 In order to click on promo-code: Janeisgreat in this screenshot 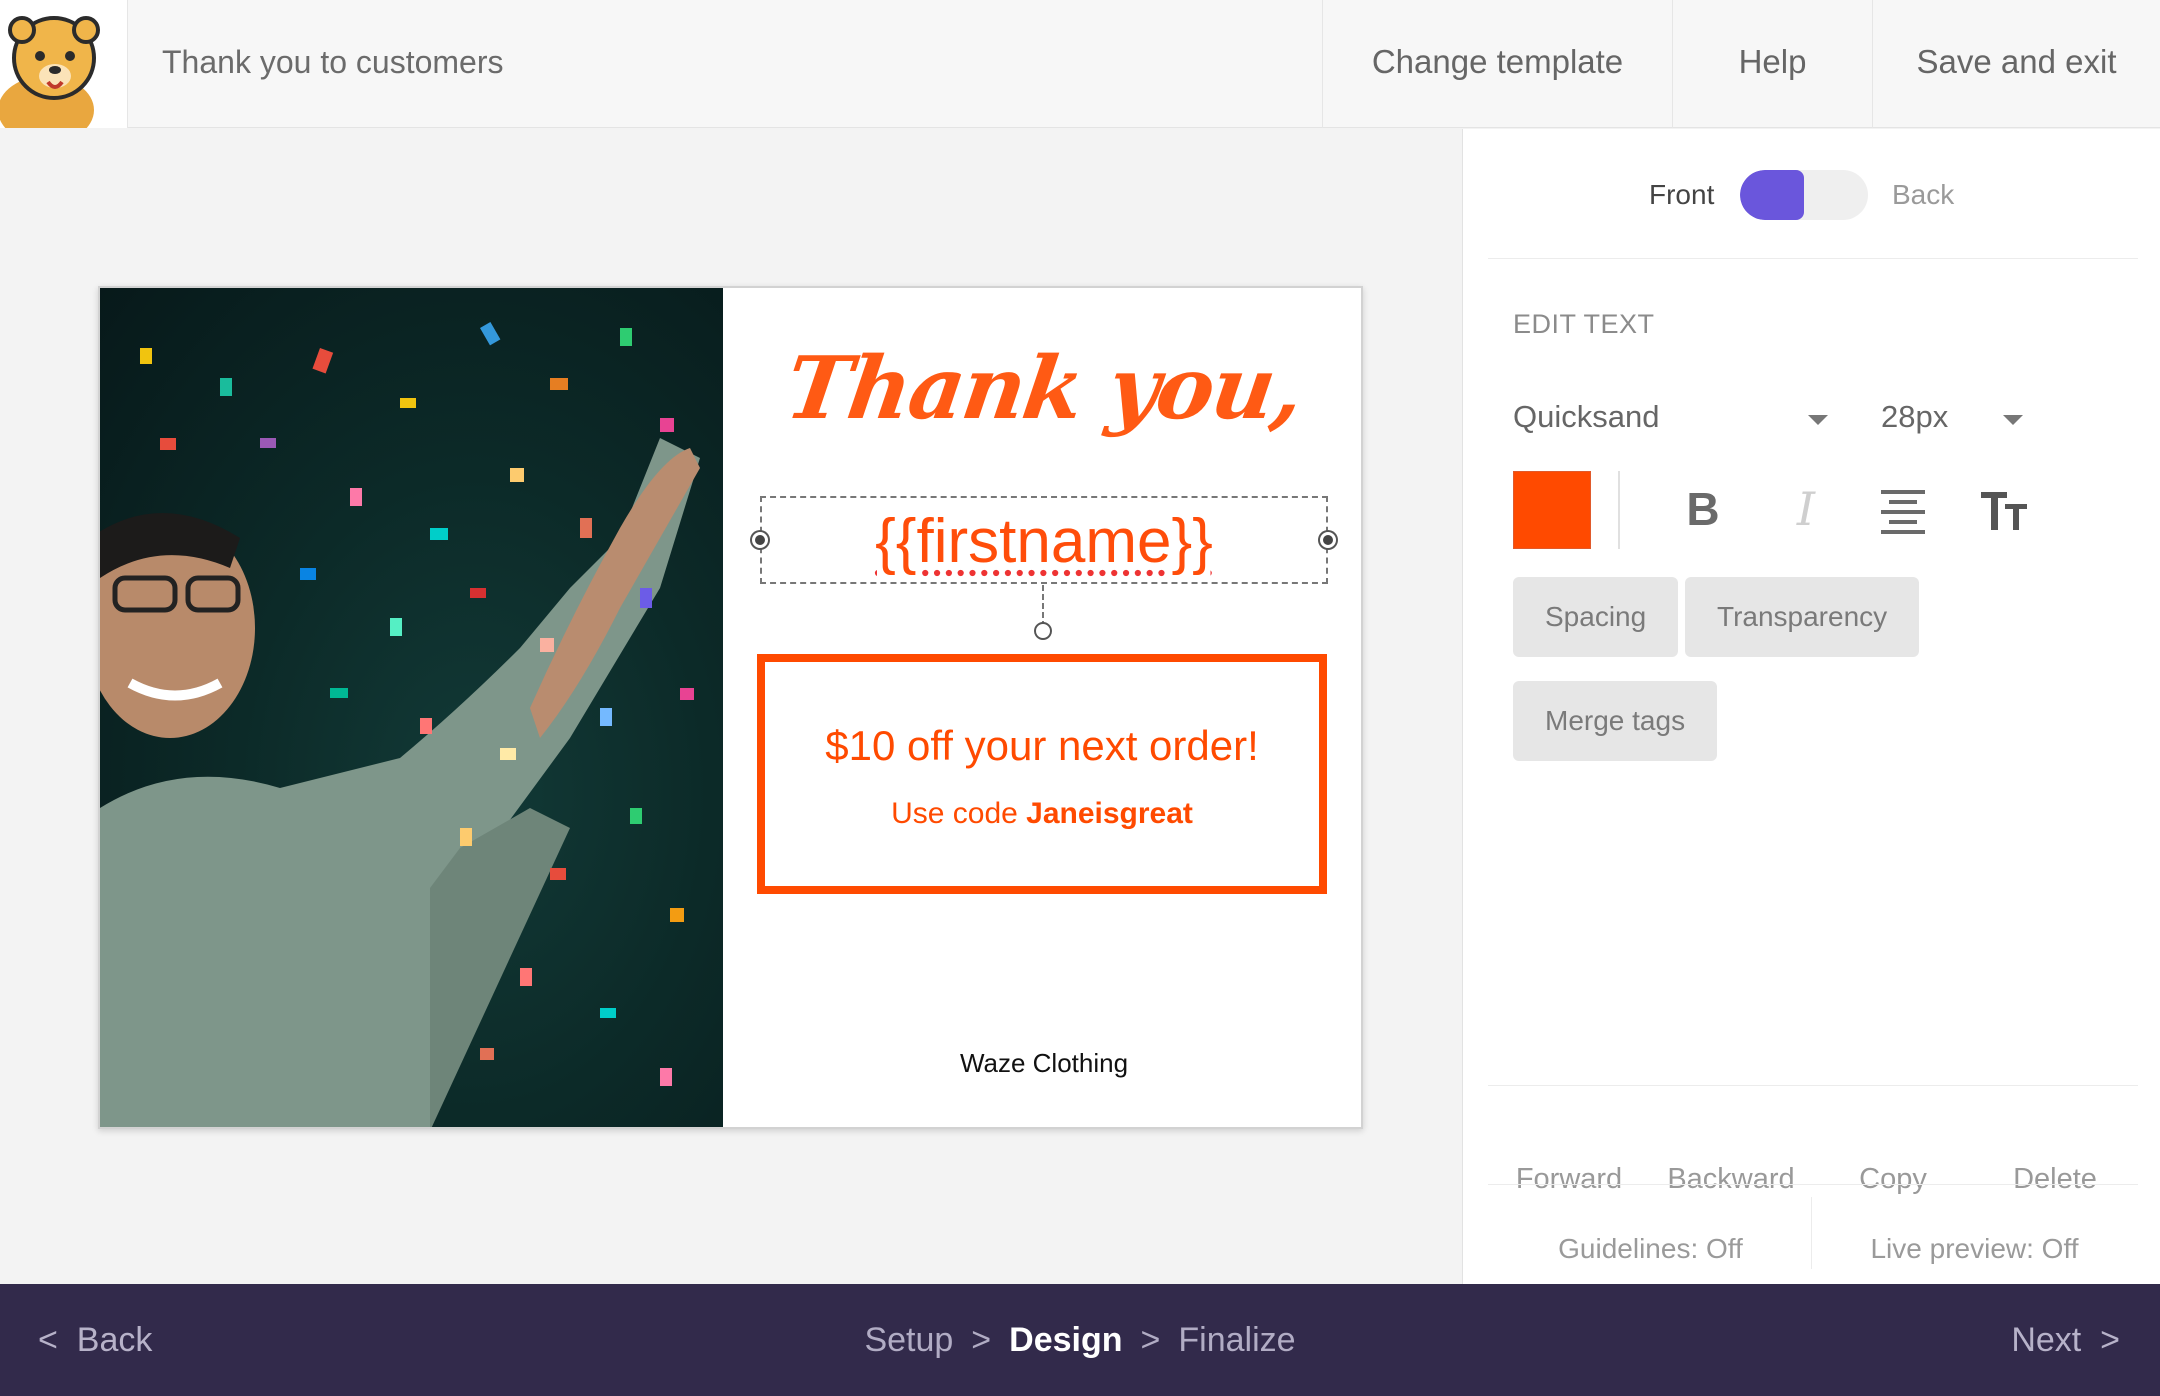, I will do `click(1109, 813)`.